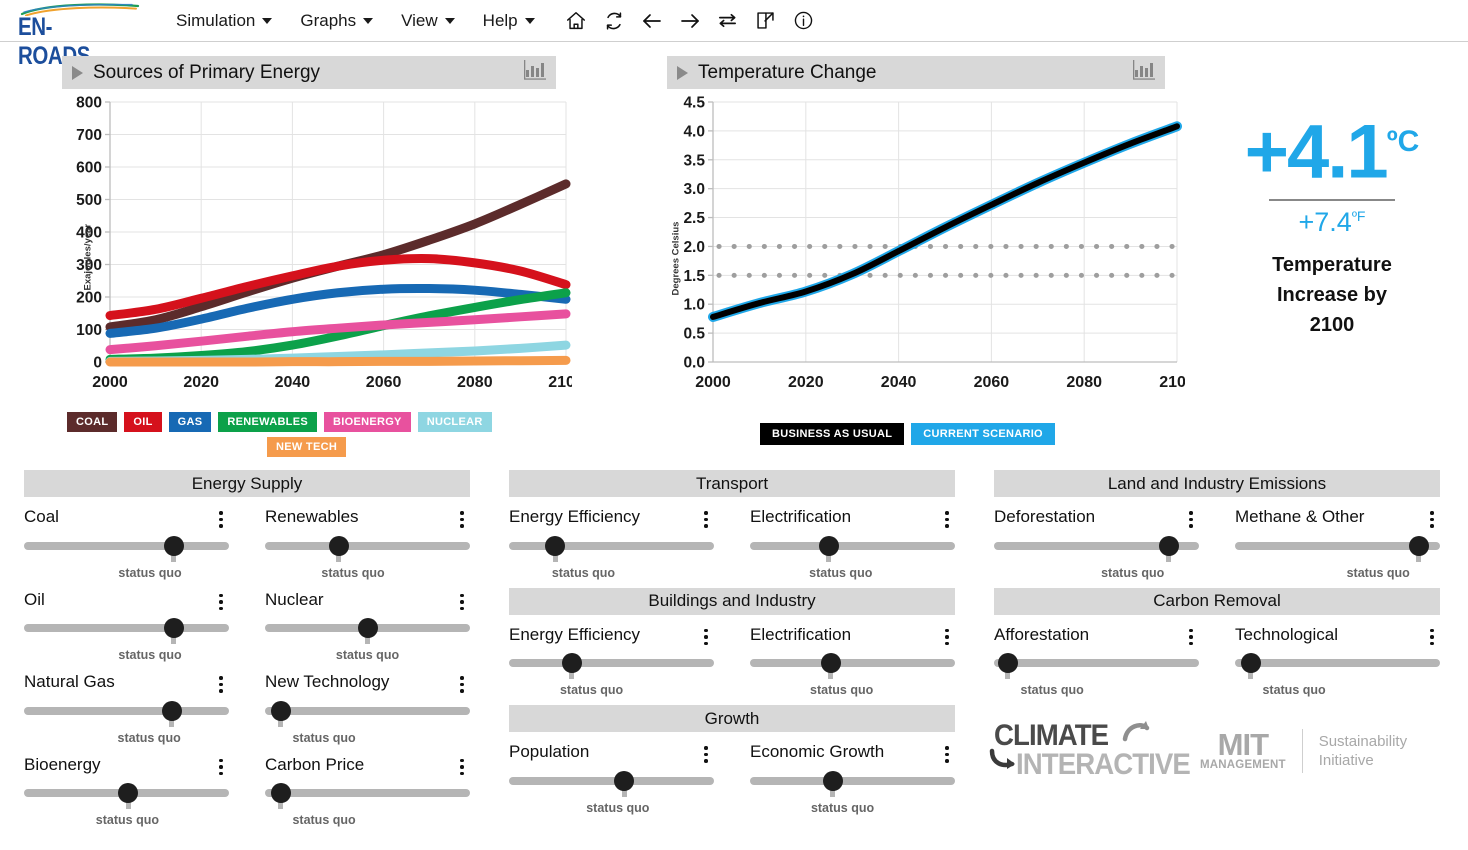  I want to click on compare-swap-icon, so click(728, 21).